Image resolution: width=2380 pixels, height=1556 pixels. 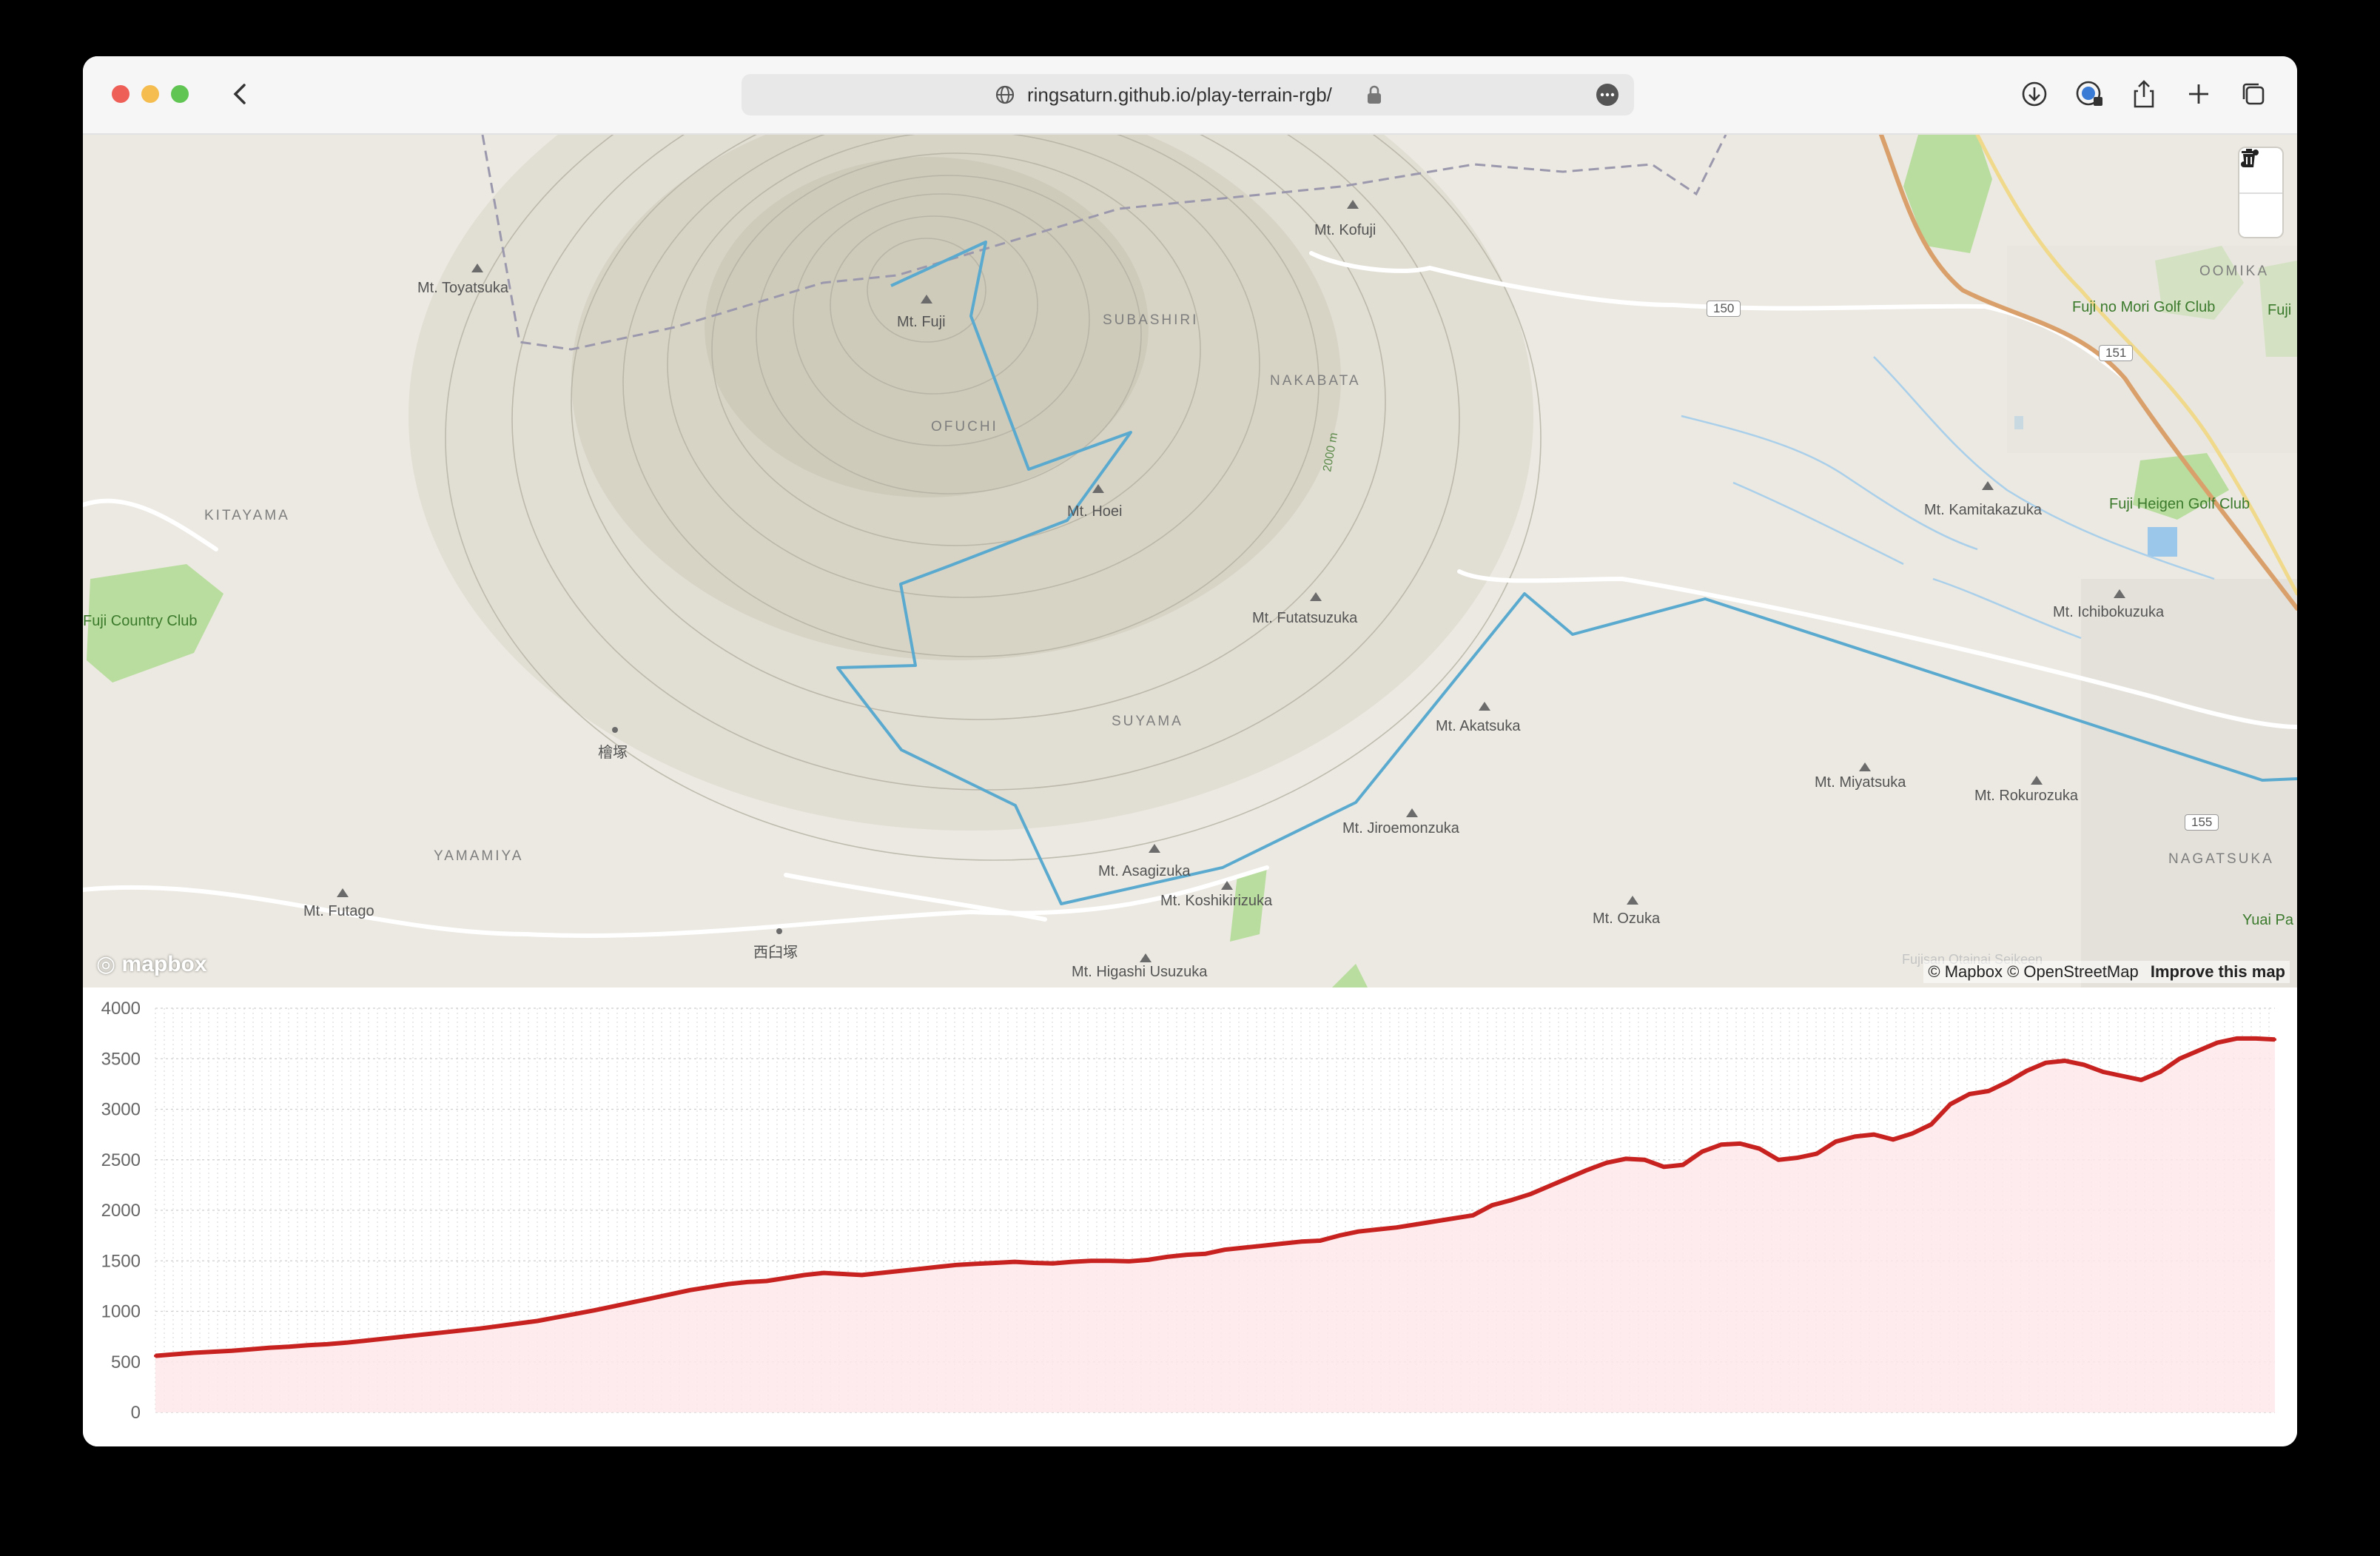 What do you see at coordinates (152, 964) in the screenshot?
I see `mapbox-logo: ◎ mapbox` at bounding box center [152, 964].